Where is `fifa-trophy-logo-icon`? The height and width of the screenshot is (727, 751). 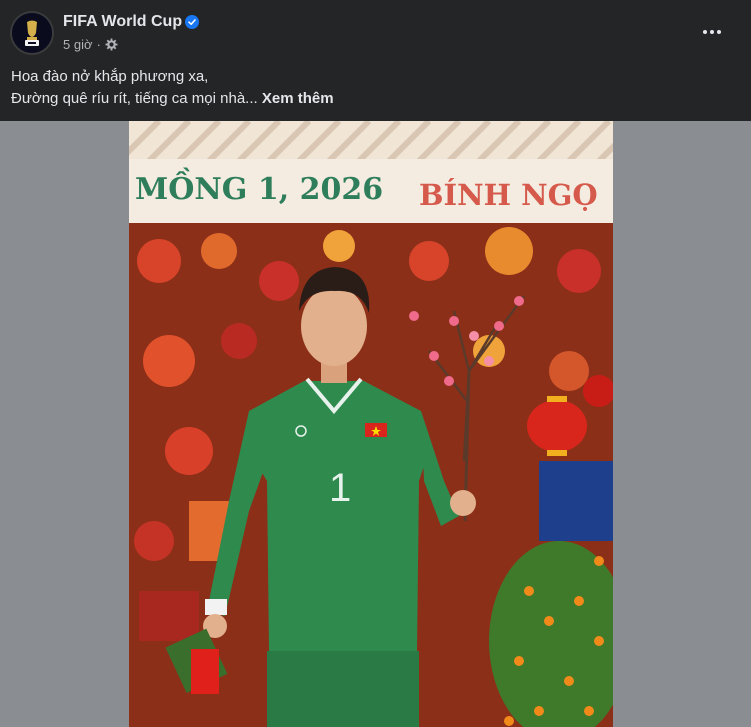 fifa-trophy-logo-icon is located at coordinates (32, 33).